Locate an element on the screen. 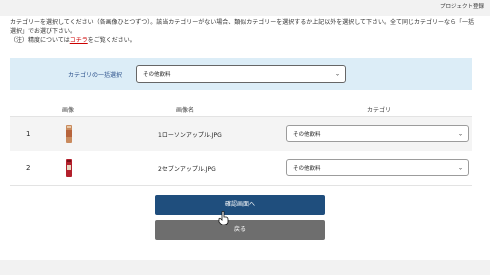 This screenshot has height=275, width=490. top-bar: プロジェクト登録 is located at coordinates (245, 7).